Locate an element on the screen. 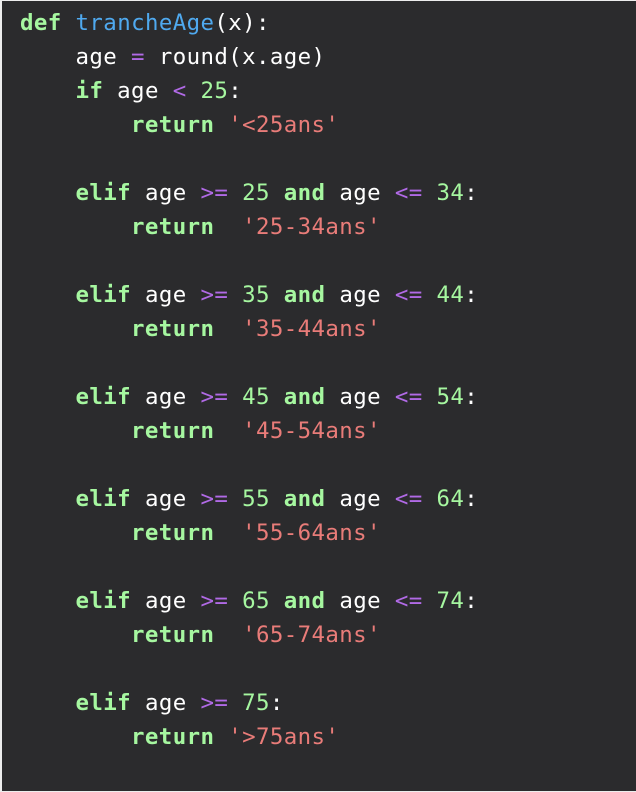 This screenshot has width=636, height=792. code-line: elif age >= 65 and age <= 74: is located at coordinates (249, 601).